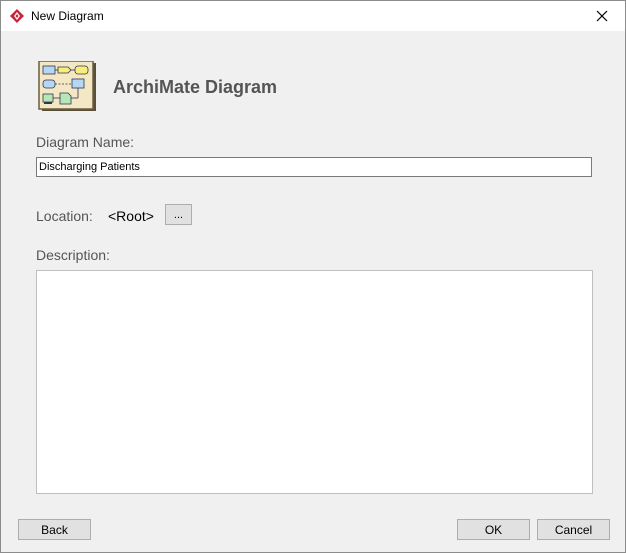 The image size is (626, 553). What do you see at coordinates (64, 216) in the screenshot?
I see `location-label: Location:` at bounding box center [64, 216].